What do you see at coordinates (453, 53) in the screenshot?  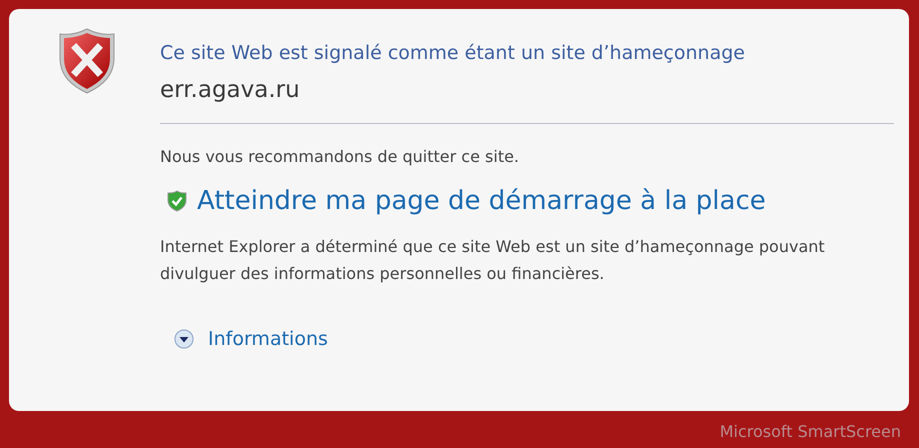 I see `warning-title: Ce site Web est signalé comme étant un site d’hameçonnage` at bounding box center [453, 53].